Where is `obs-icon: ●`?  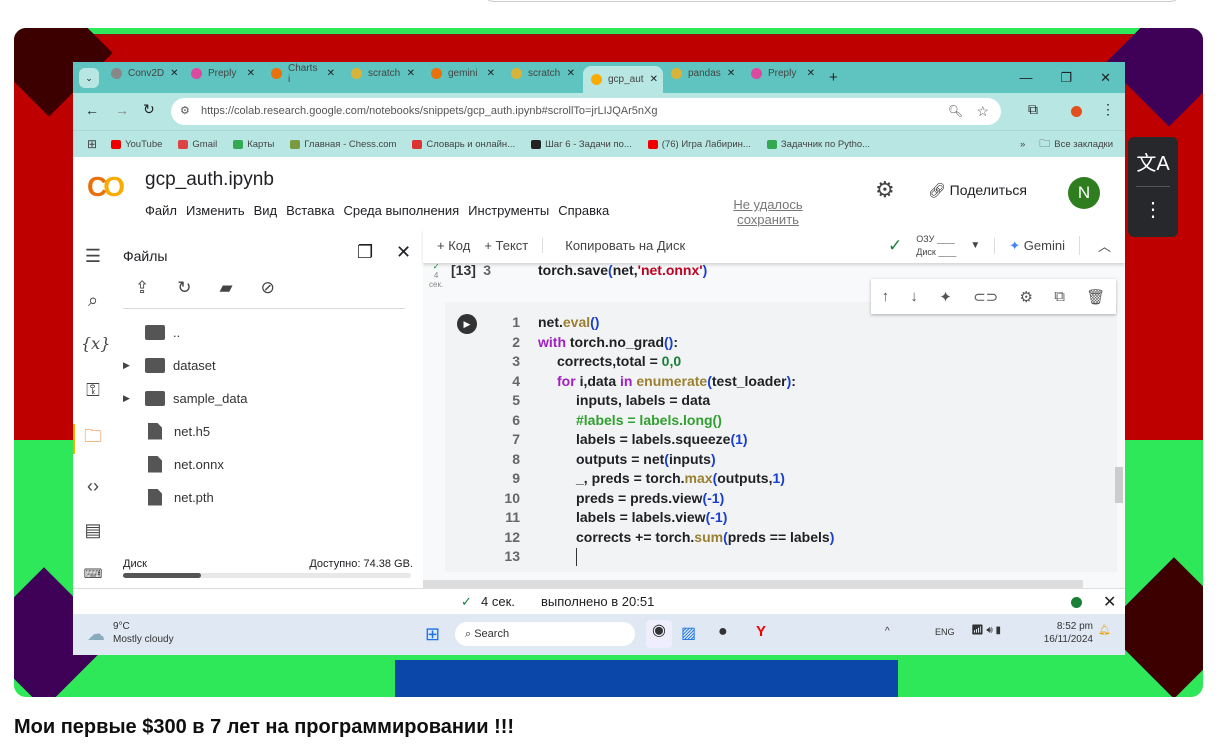
obs-icon: ● is located at coordinates (723, 632).